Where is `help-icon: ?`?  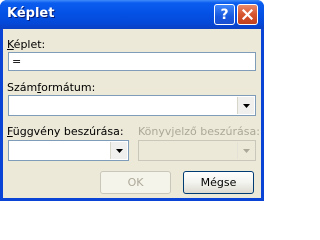
help-icon: ? is located at coordinates (224, 14).